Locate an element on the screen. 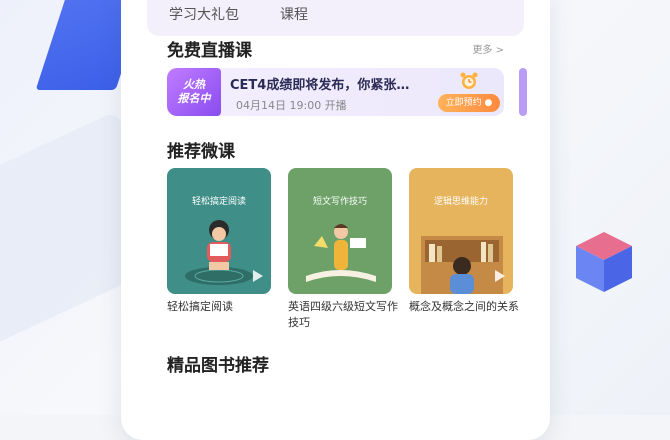 The width and height of the screenshot is (670, 440). next-live-card-edge is located at coordinates (523, 92).